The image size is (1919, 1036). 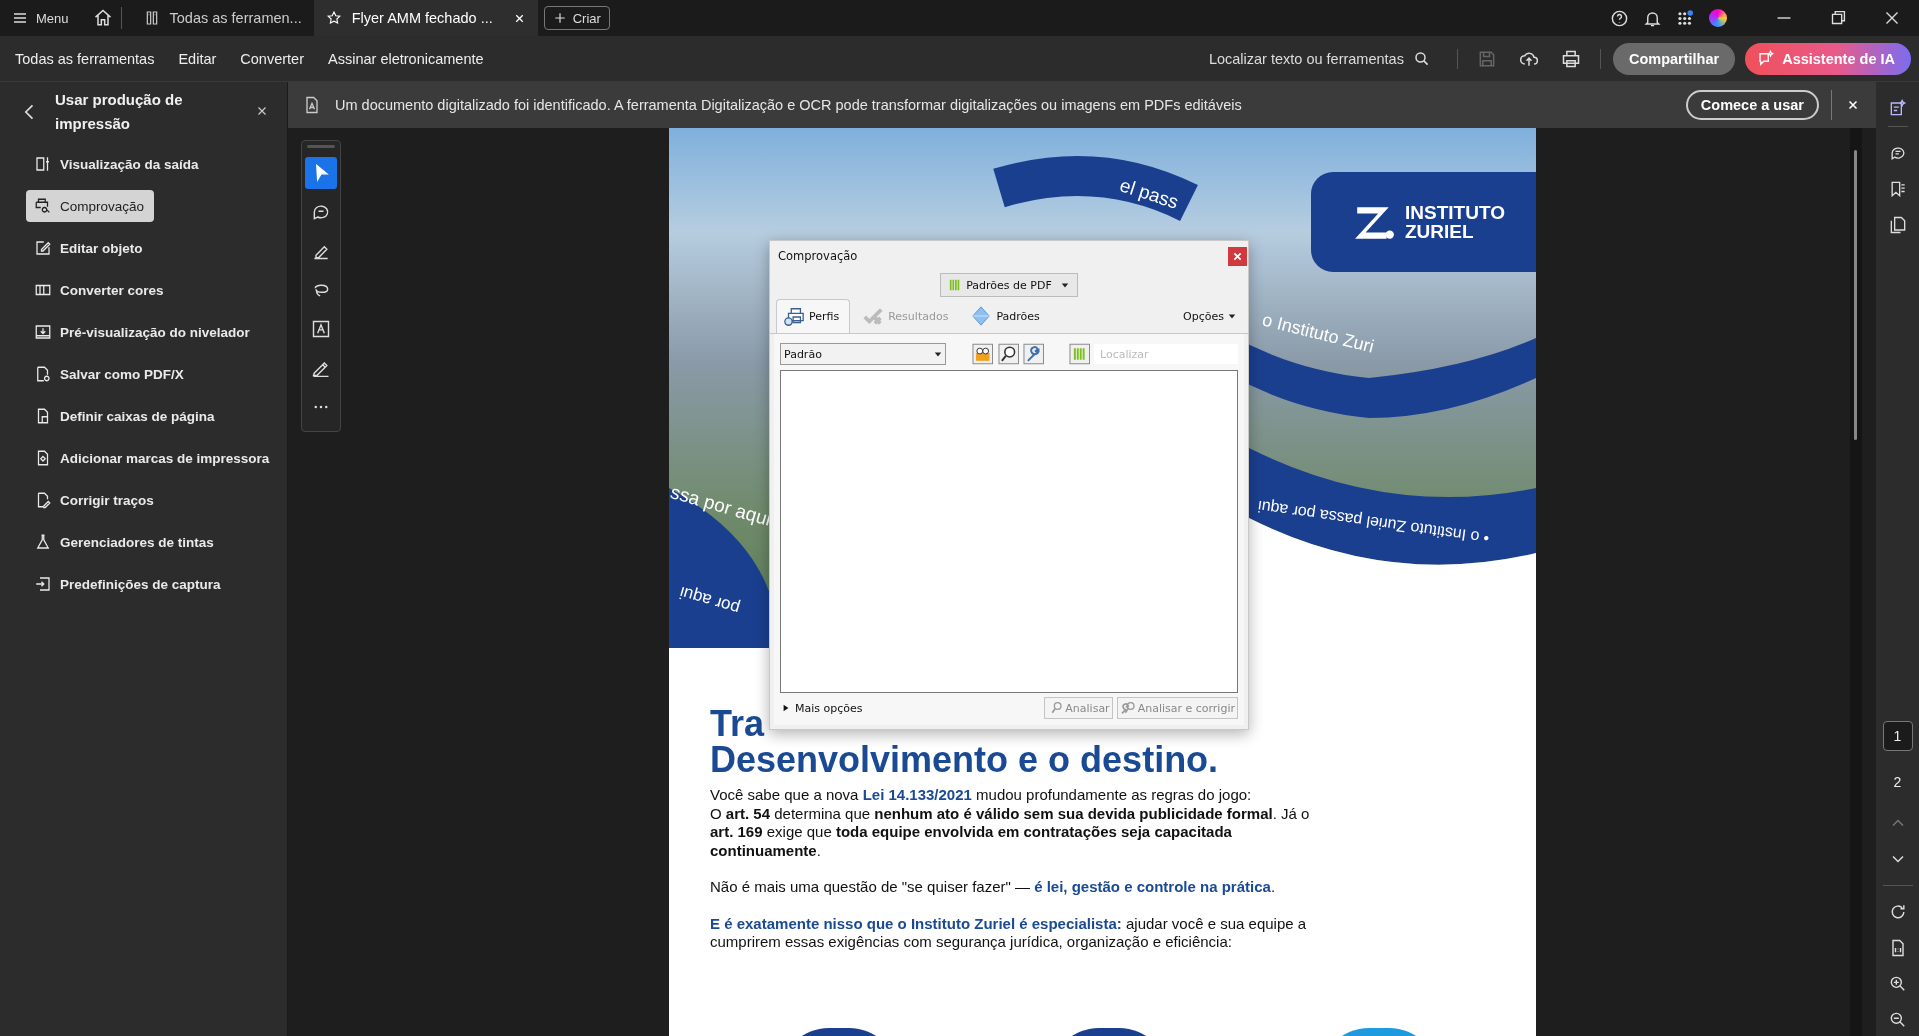 I want to click on search-icon, so click(x=1421, y=58).